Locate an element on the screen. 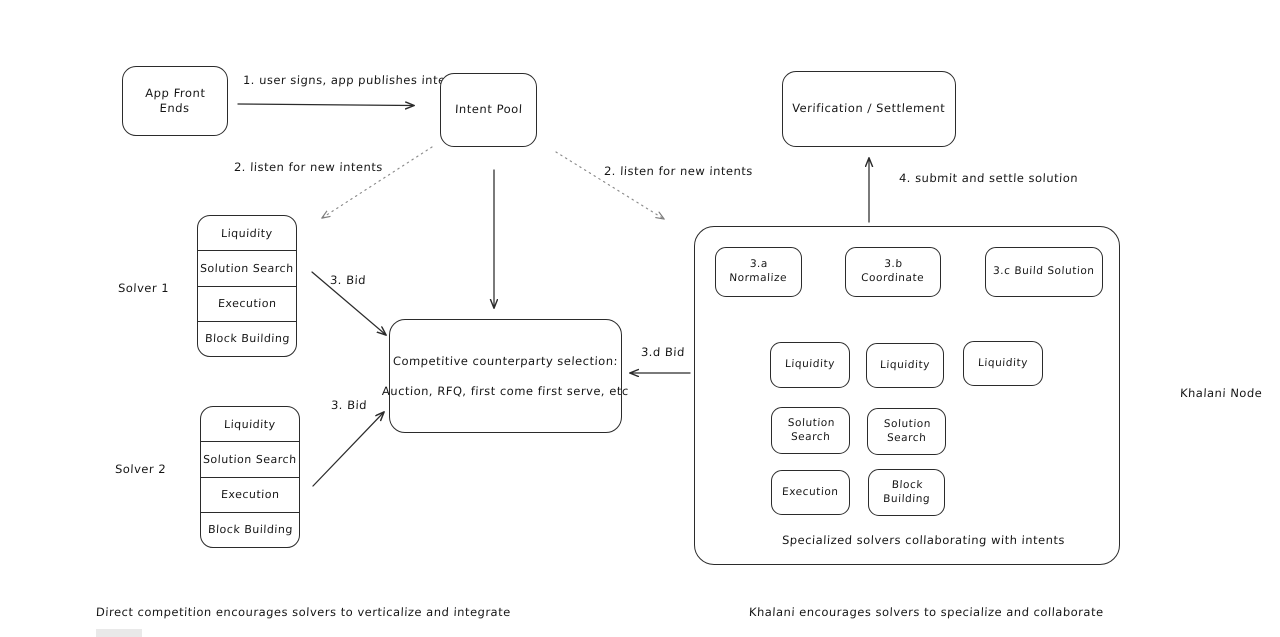  verification-settlement-label: Verification / Settlement is located at coordinates (869, 108).